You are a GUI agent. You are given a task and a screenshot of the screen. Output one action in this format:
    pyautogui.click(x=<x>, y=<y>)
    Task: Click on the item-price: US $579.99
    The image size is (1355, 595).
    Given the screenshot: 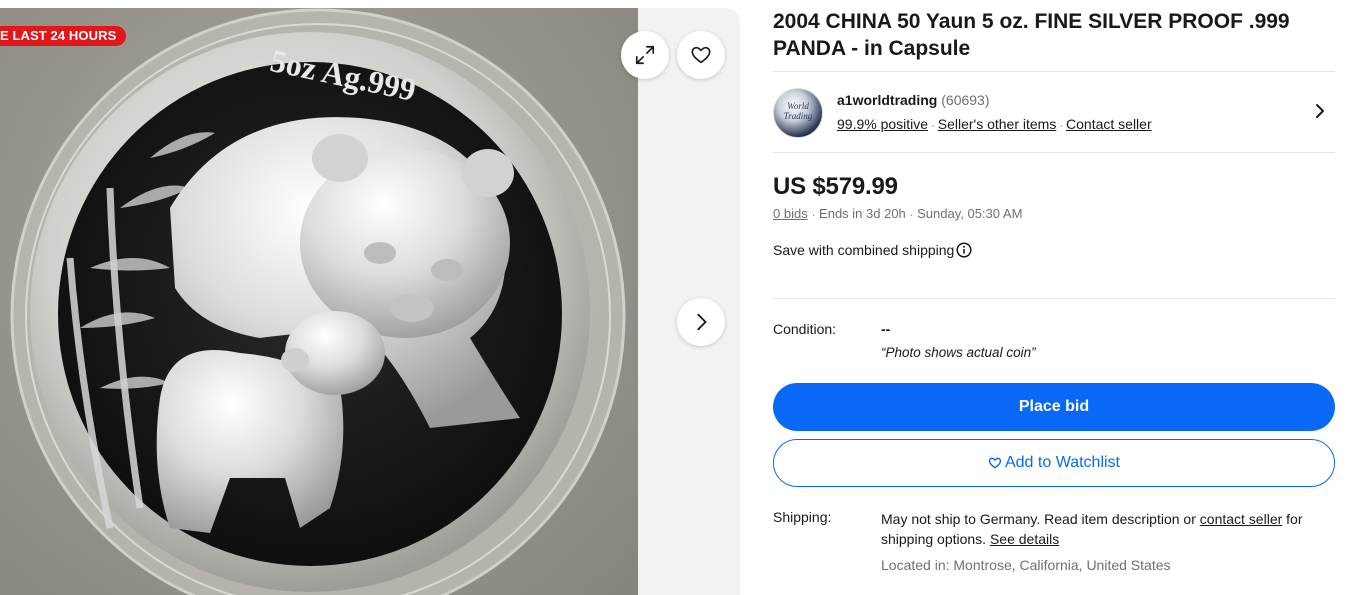 What is the action you would take?
    pyautogui.click(x=835, y=186)
    